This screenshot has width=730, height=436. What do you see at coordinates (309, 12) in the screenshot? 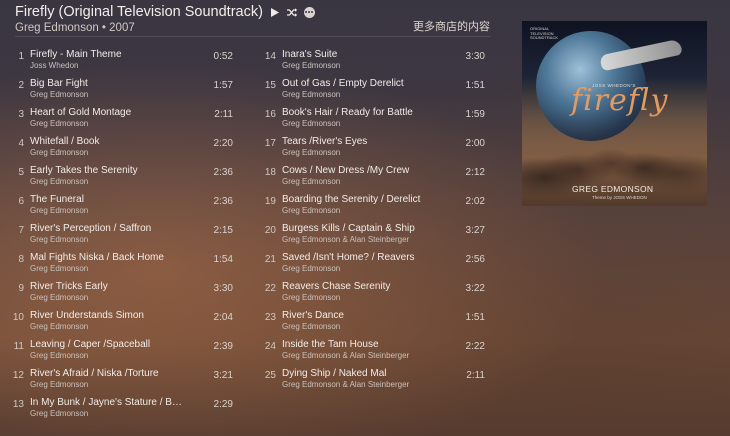
I see `more-icon` at bounding box center [309, 12].